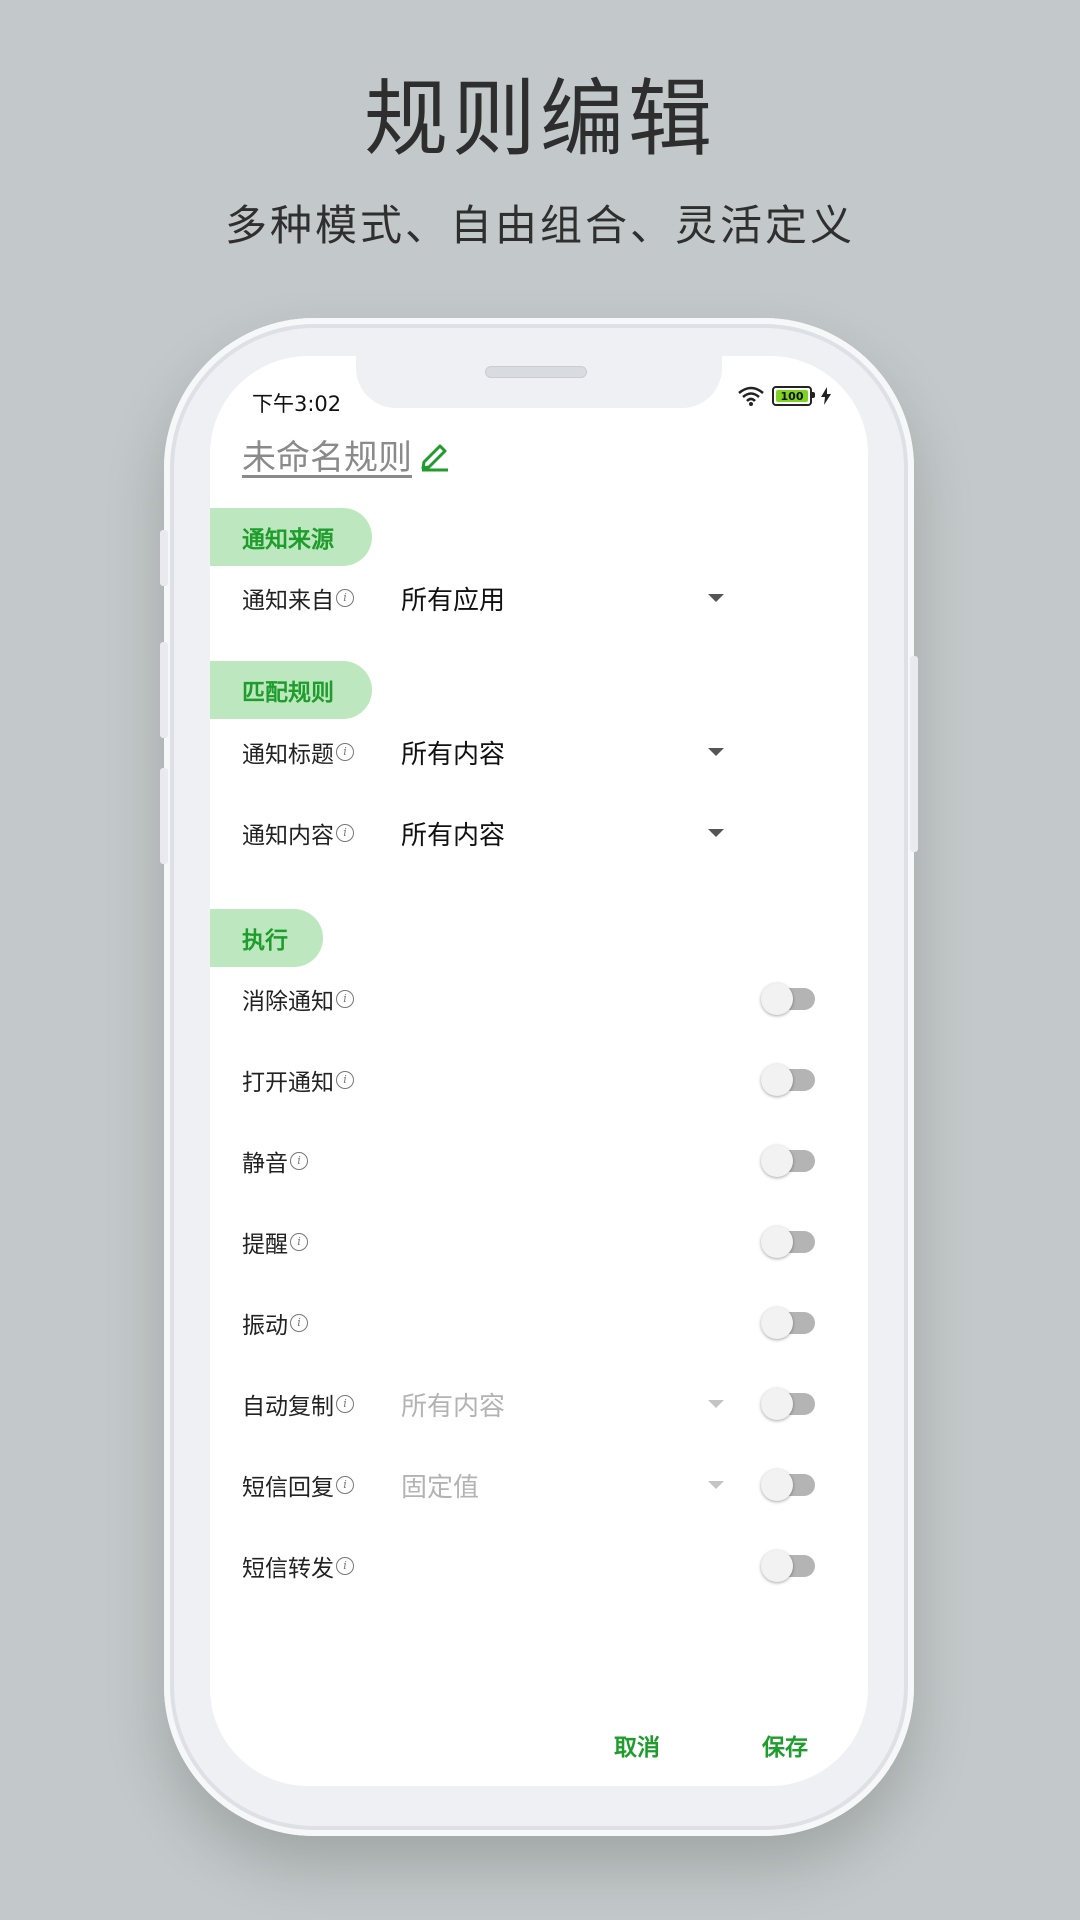 This screenshot has width=1080, height=1920. Describe the element at coordinates (453, 752) in the screenshot. I see `notify-title-select: 所有内容` at that location.